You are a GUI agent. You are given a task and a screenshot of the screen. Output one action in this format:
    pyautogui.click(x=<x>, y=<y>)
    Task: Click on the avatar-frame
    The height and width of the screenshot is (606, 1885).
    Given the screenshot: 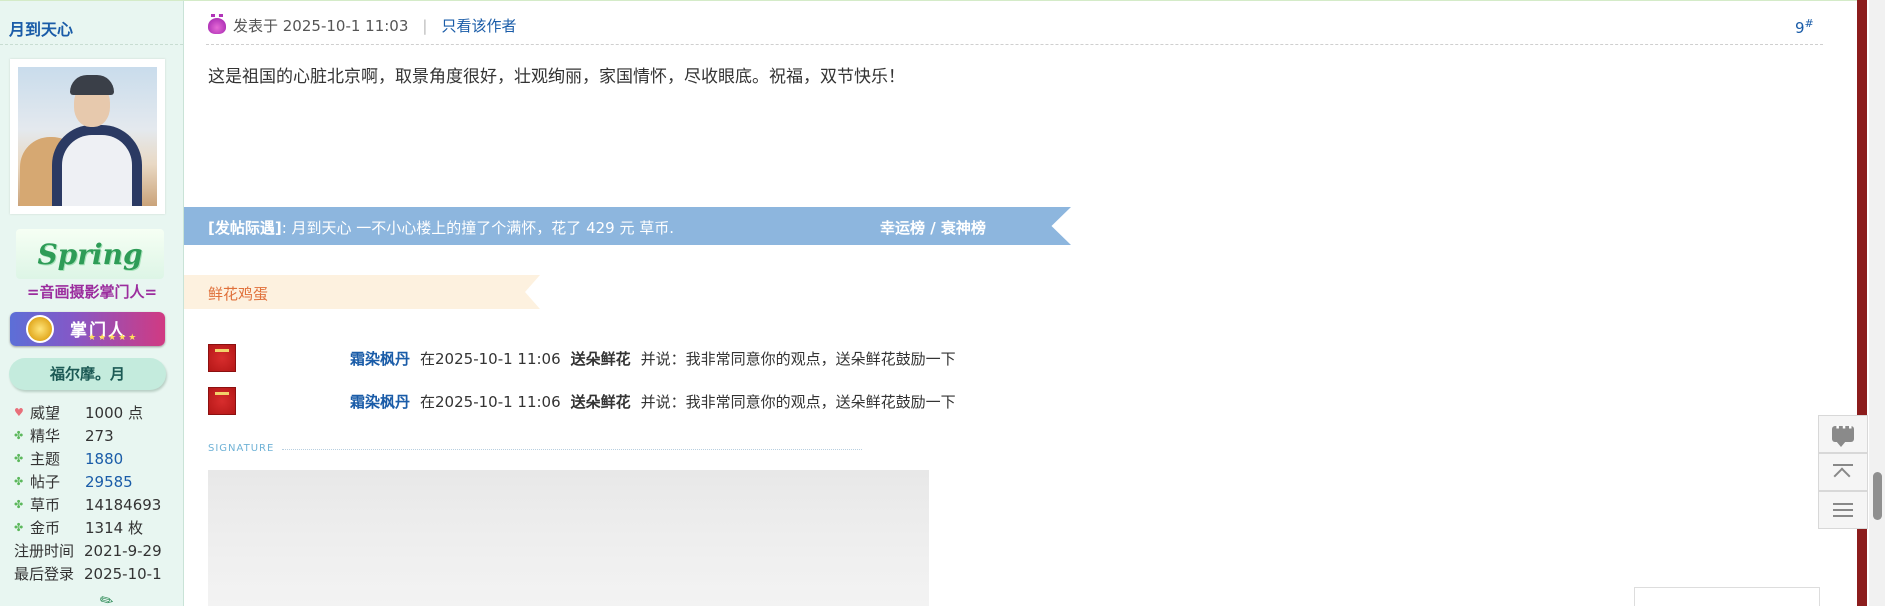 What is the action you would take?
    pyautogui.click(x=87, y=136)
    